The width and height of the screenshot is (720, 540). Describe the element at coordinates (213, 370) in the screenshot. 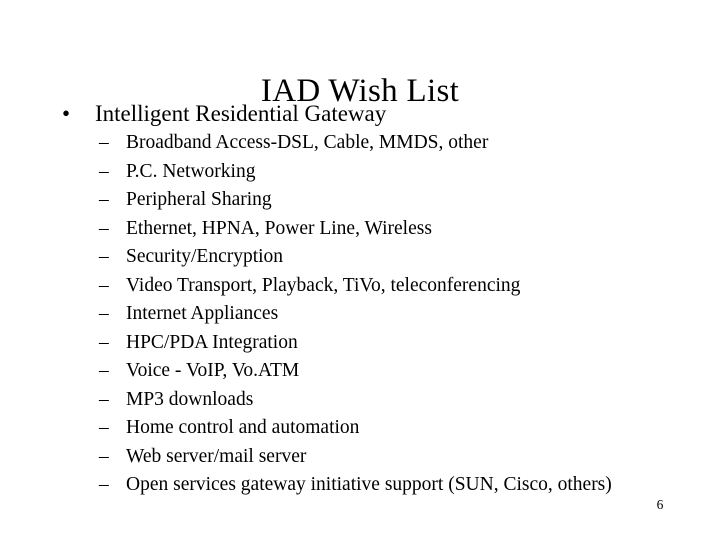

I see `list-item-label: Voice - VoIP, Vo.ATM` at that location.